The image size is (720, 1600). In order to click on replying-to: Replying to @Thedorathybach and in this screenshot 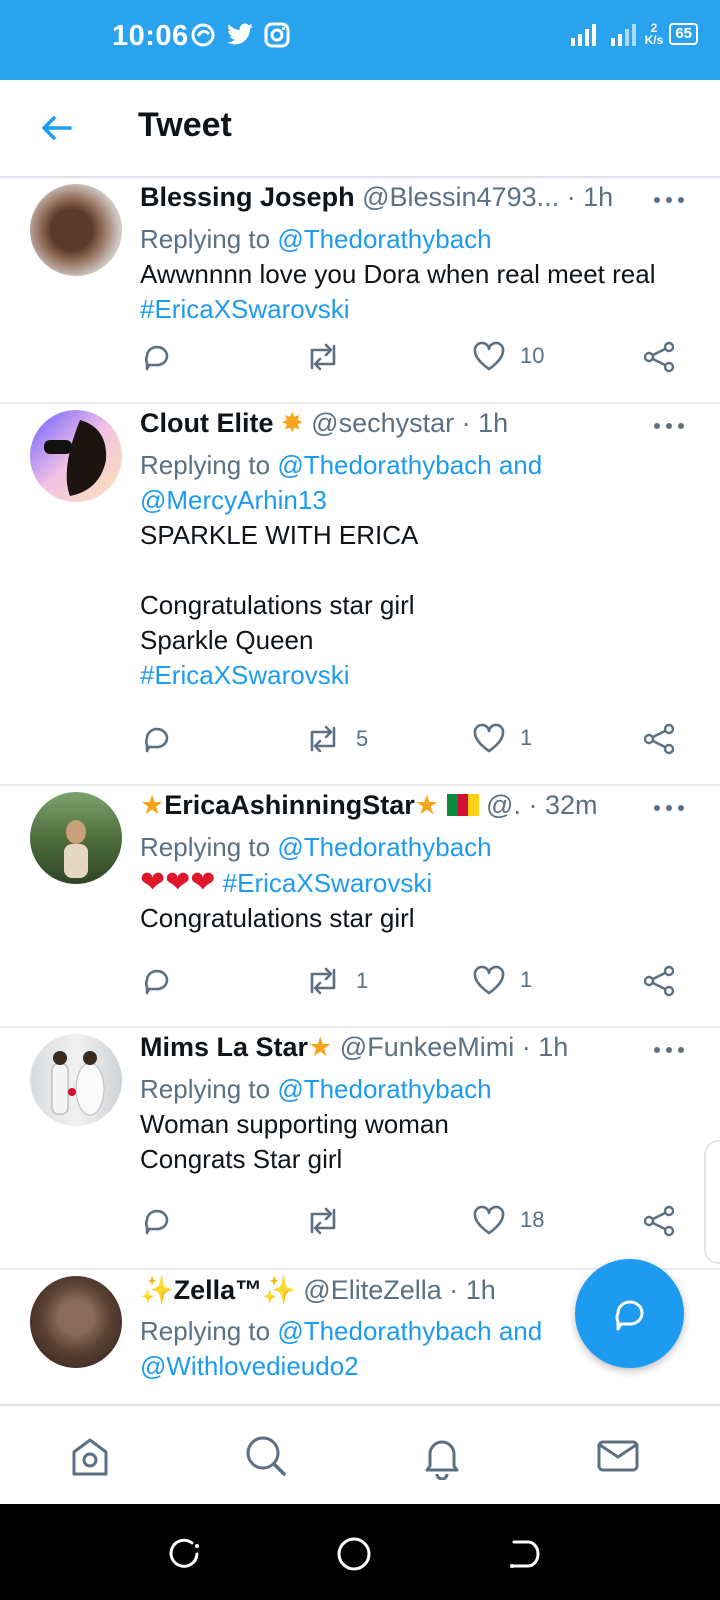, I will do `click(341, 465)`.